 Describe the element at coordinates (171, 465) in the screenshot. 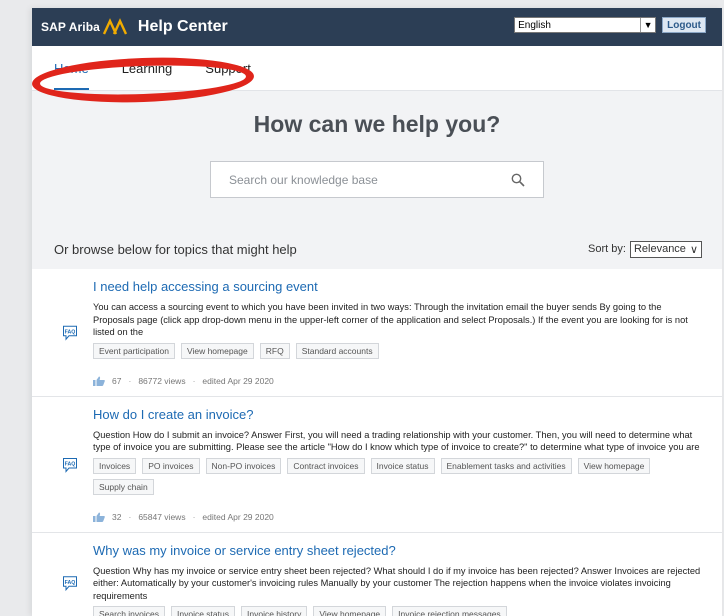

I see `tag: PO invoices` at that location.